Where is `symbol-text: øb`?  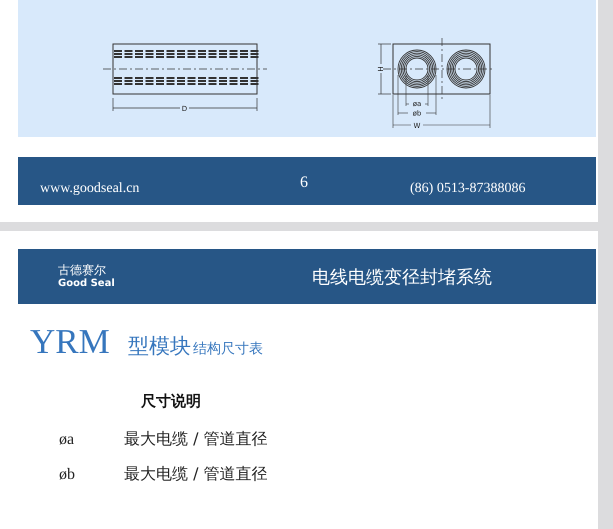 symbol-text: øb is located at coordinates (67, 475).